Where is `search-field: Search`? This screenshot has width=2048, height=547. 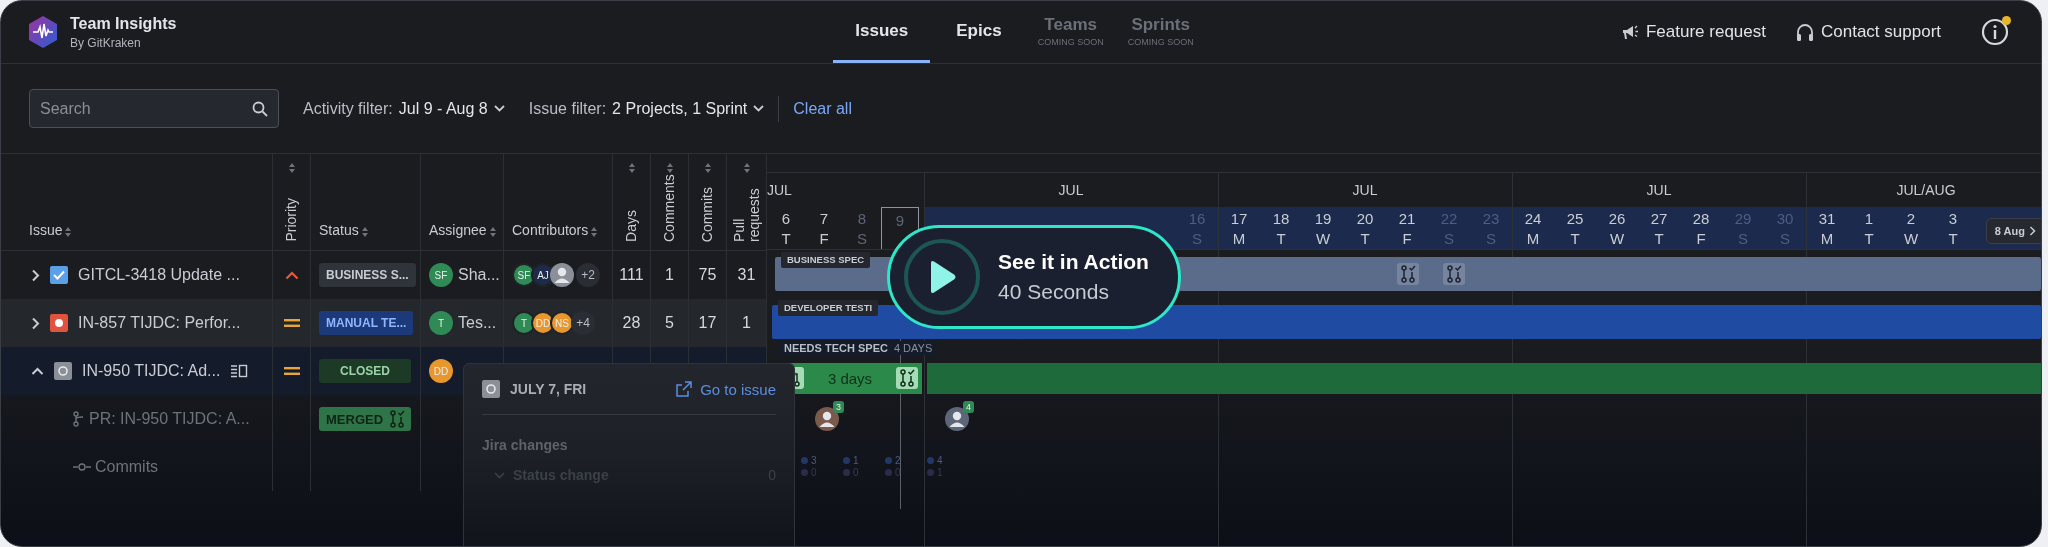 search-field: Search is located at coordinates (154, 108).